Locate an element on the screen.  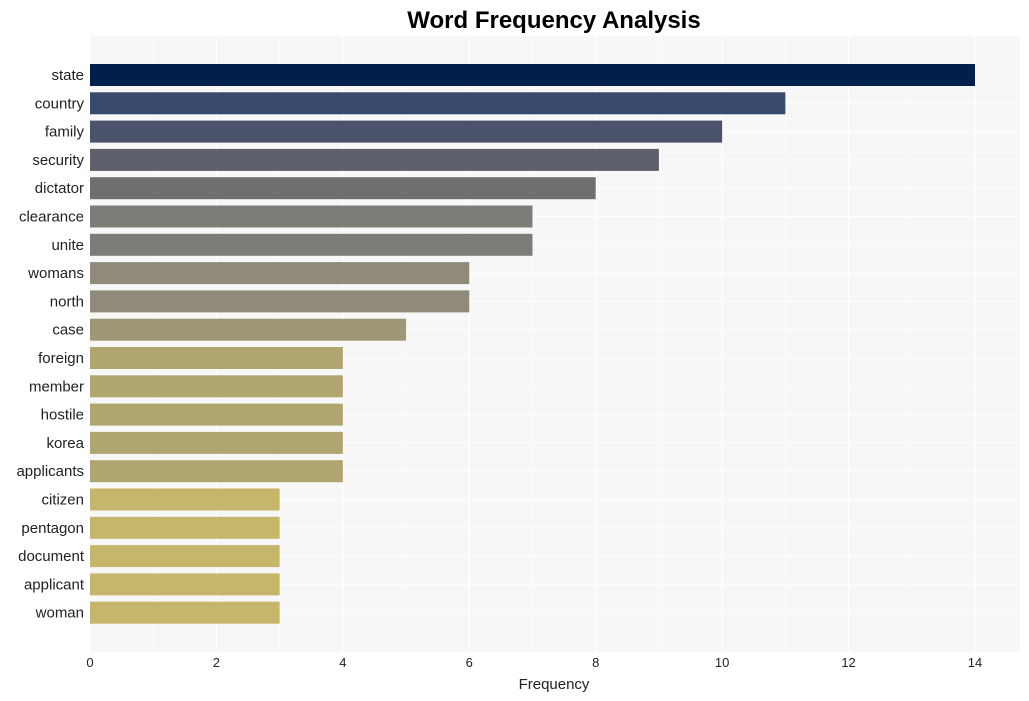
chart-title: Word Frequency Analysis is located at coordinates (553, 20).